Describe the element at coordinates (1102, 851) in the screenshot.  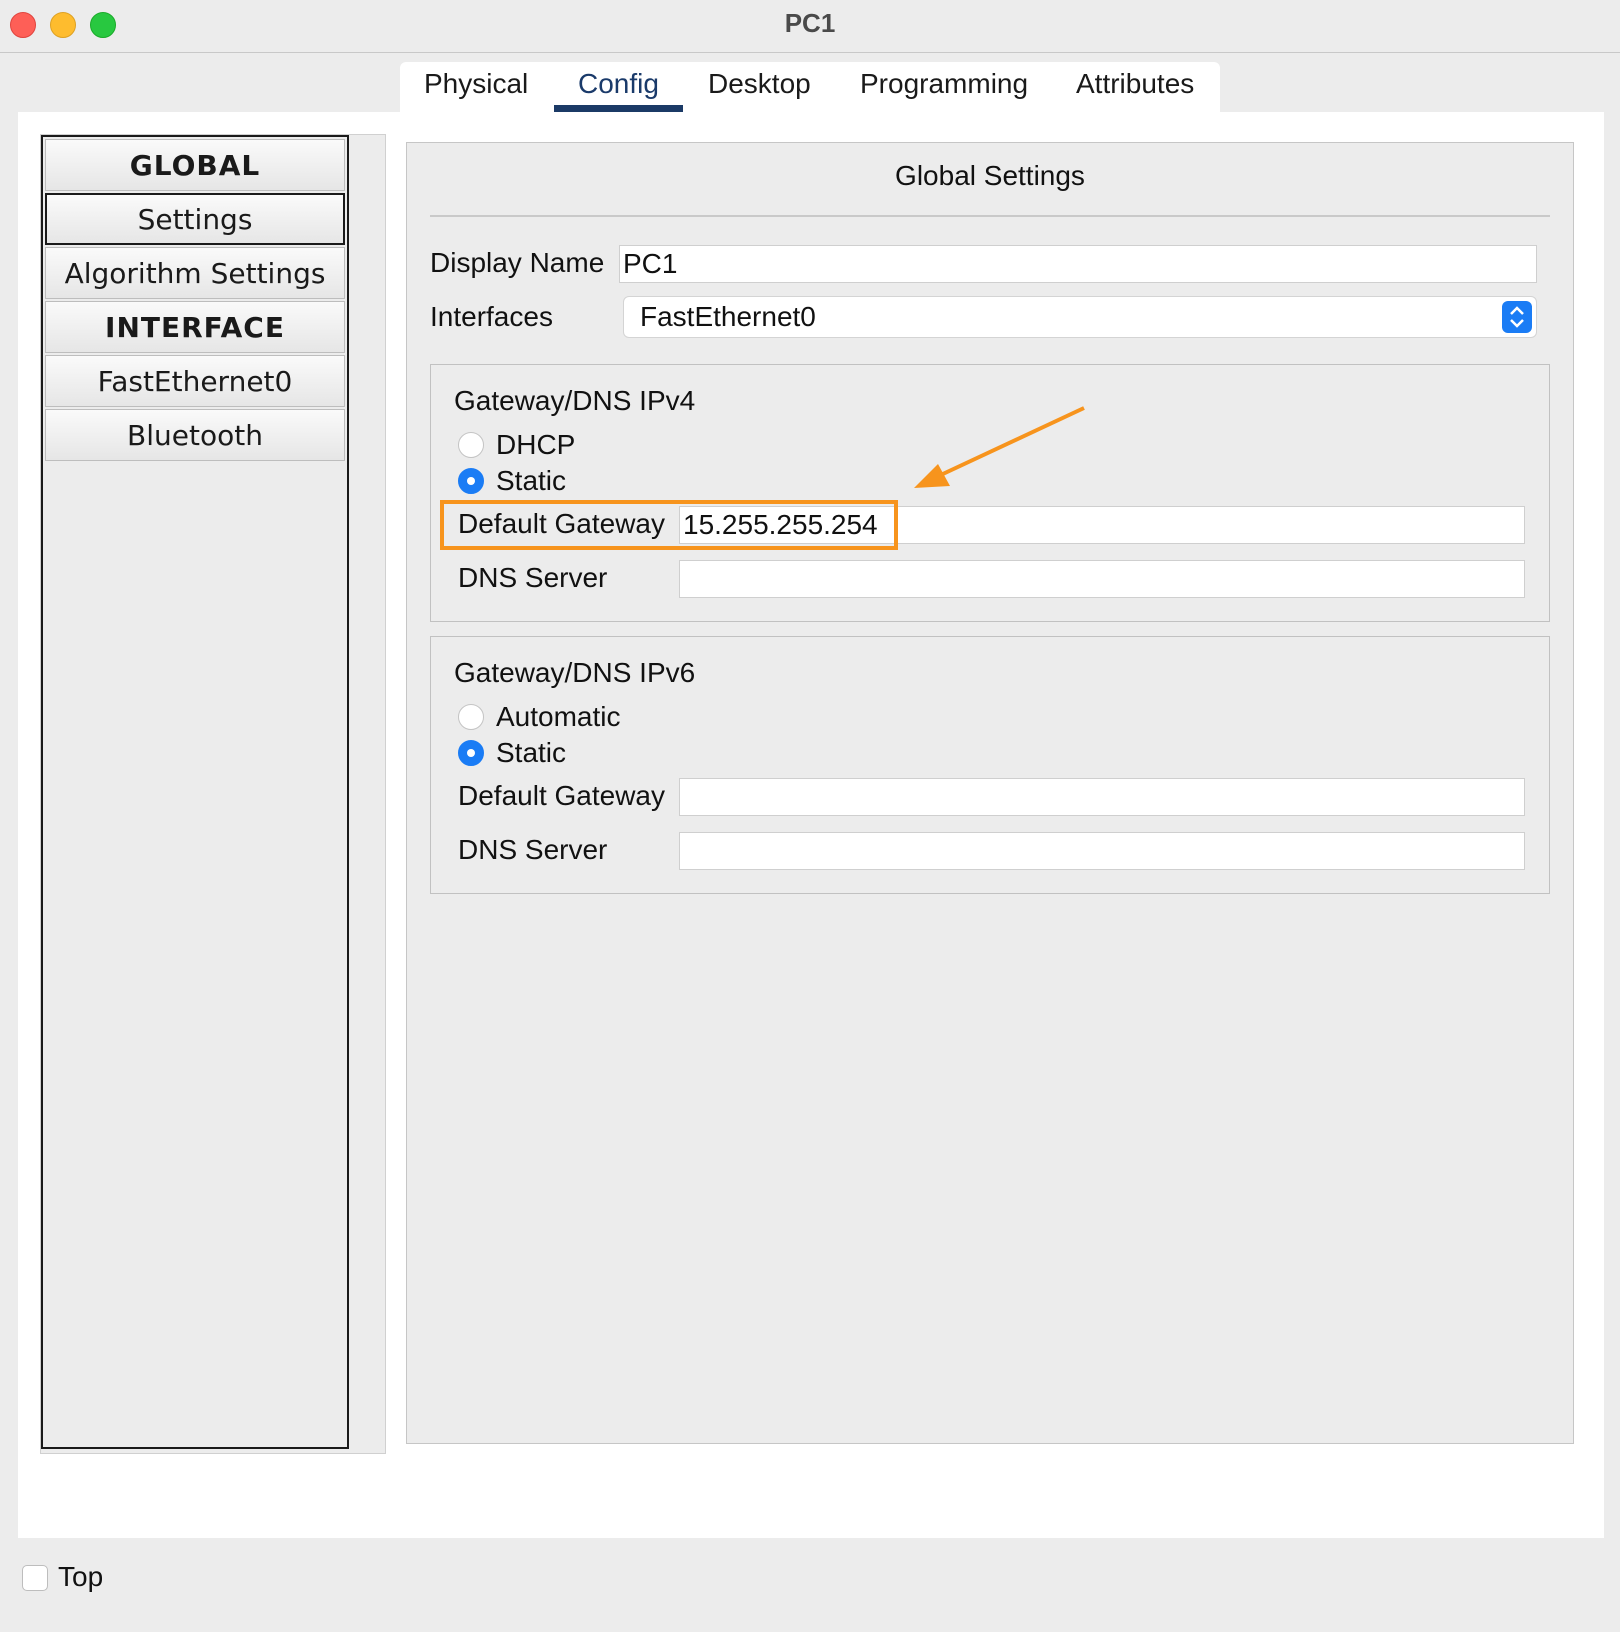
I see `ipv6-dns-server-input` at that location.